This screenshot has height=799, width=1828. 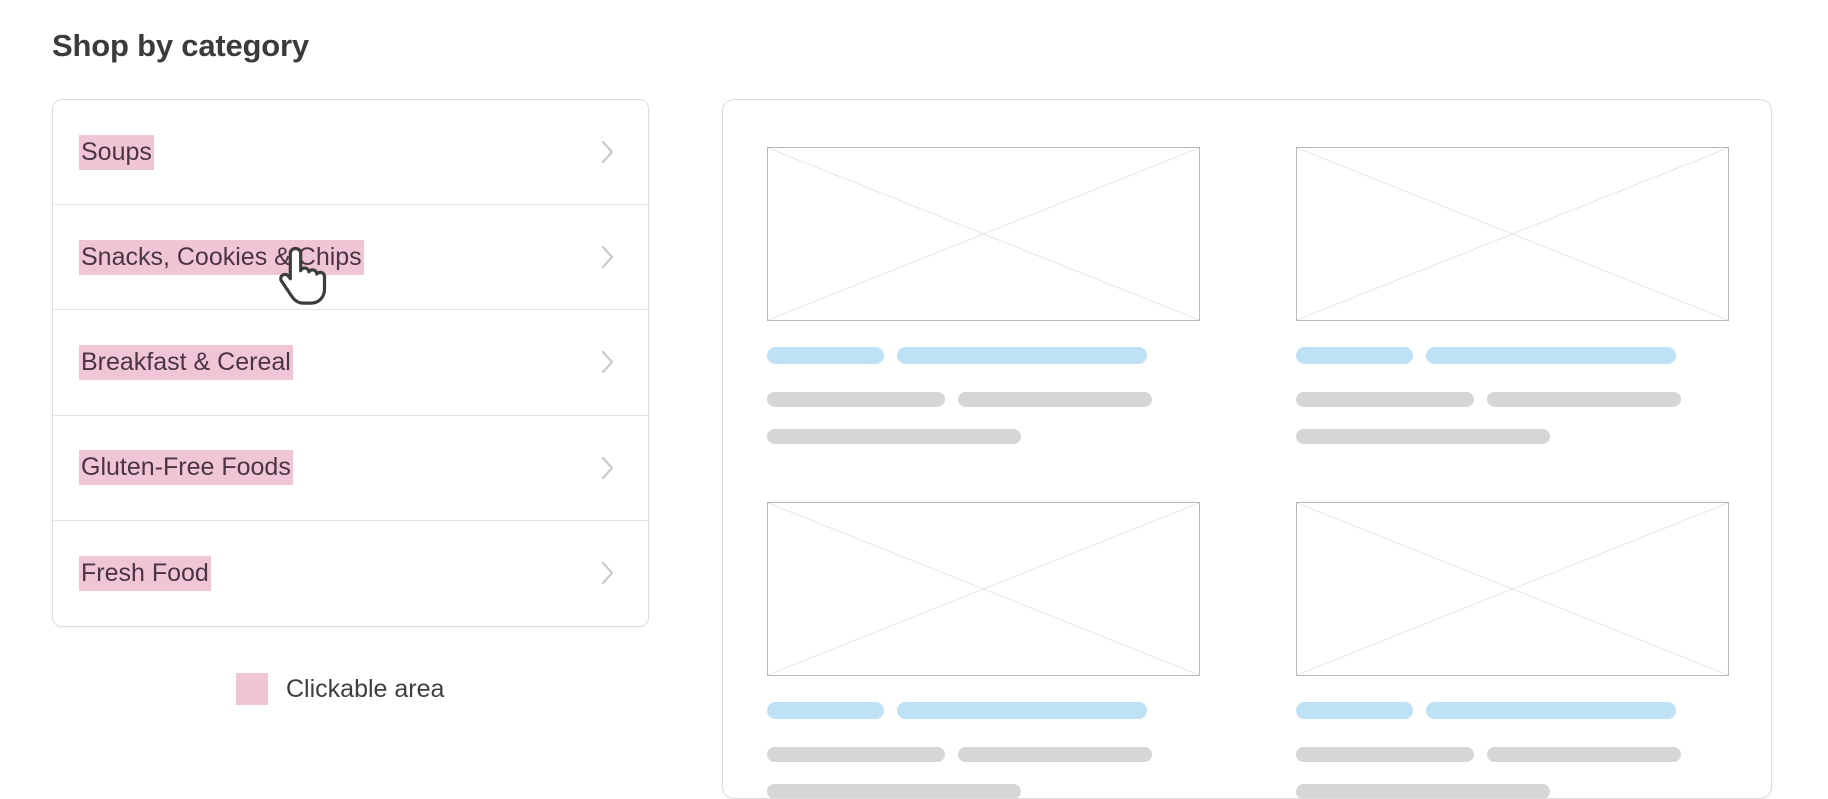 I want to click on category-row: Fresh Food, so click(x=350, y=573).